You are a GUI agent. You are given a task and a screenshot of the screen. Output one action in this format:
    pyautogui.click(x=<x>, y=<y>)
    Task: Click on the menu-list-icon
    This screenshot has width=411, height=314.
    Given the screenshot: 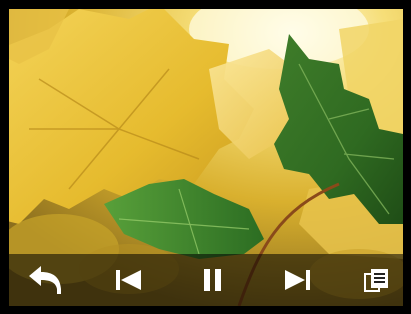 What is the action you would take?
    pyautogui.click(x=376, y=280)
    